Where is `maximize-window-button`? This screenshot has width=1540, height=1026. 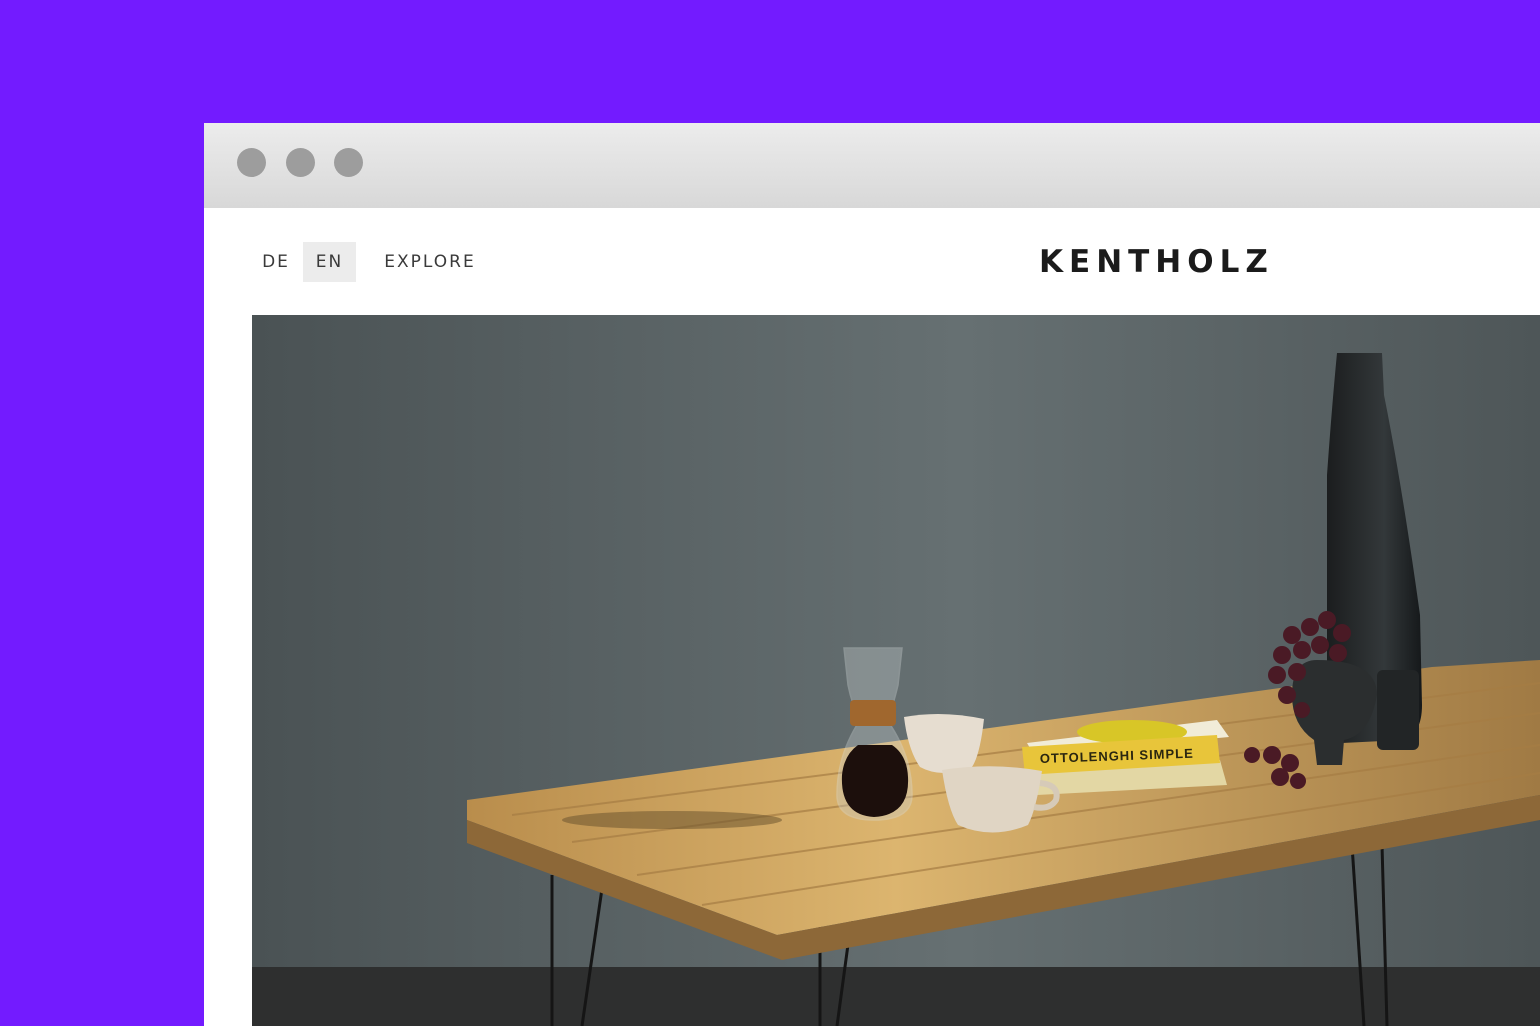 maximize-window-button is located at coordinates (348, 162).